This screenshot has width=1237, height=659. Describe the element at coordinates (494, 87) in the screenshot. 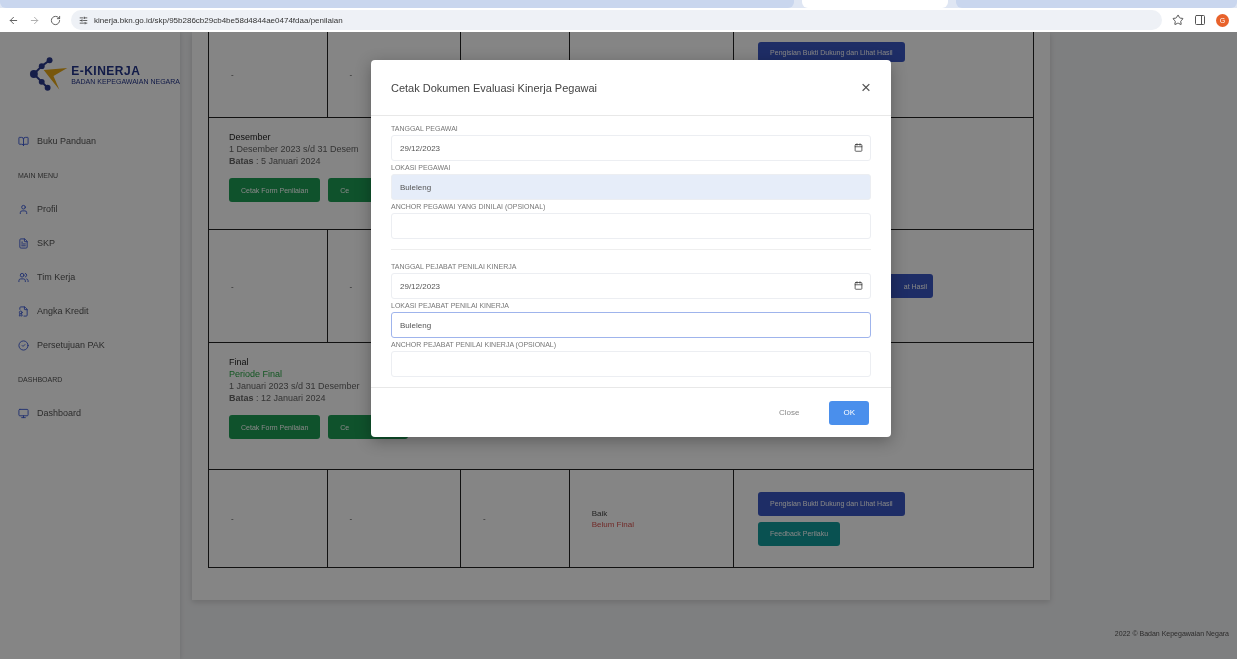

I see `dialog-title: Cetak Dokumen Evaluasi Kinerja Pegawai` at that location.